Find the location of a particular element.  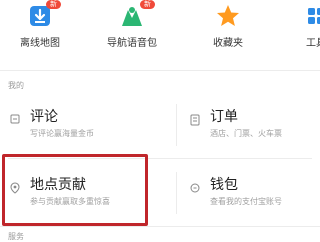

voice-pack-button: 新 导航语音包 is located at coordinates (132, 29).